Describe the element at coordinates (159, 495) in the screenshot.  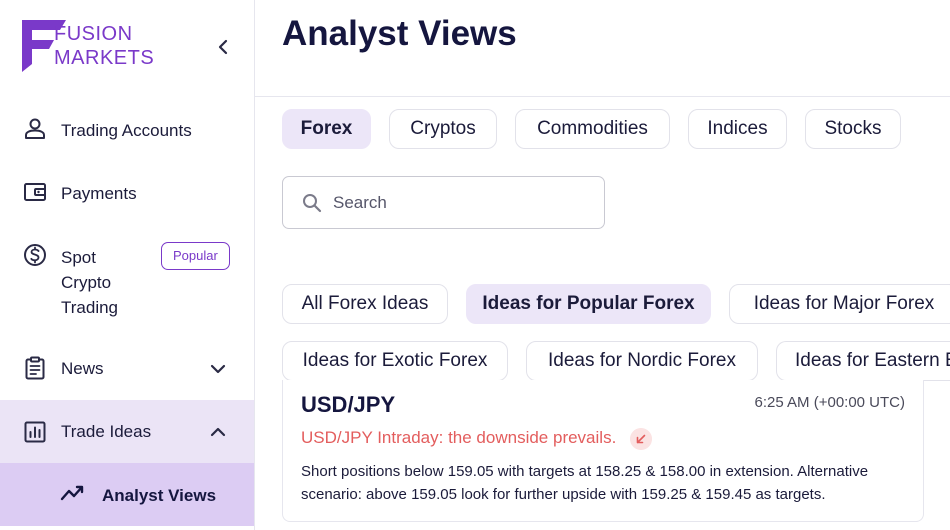
I see `sidebar-item-label: Analyst Views` at that location.